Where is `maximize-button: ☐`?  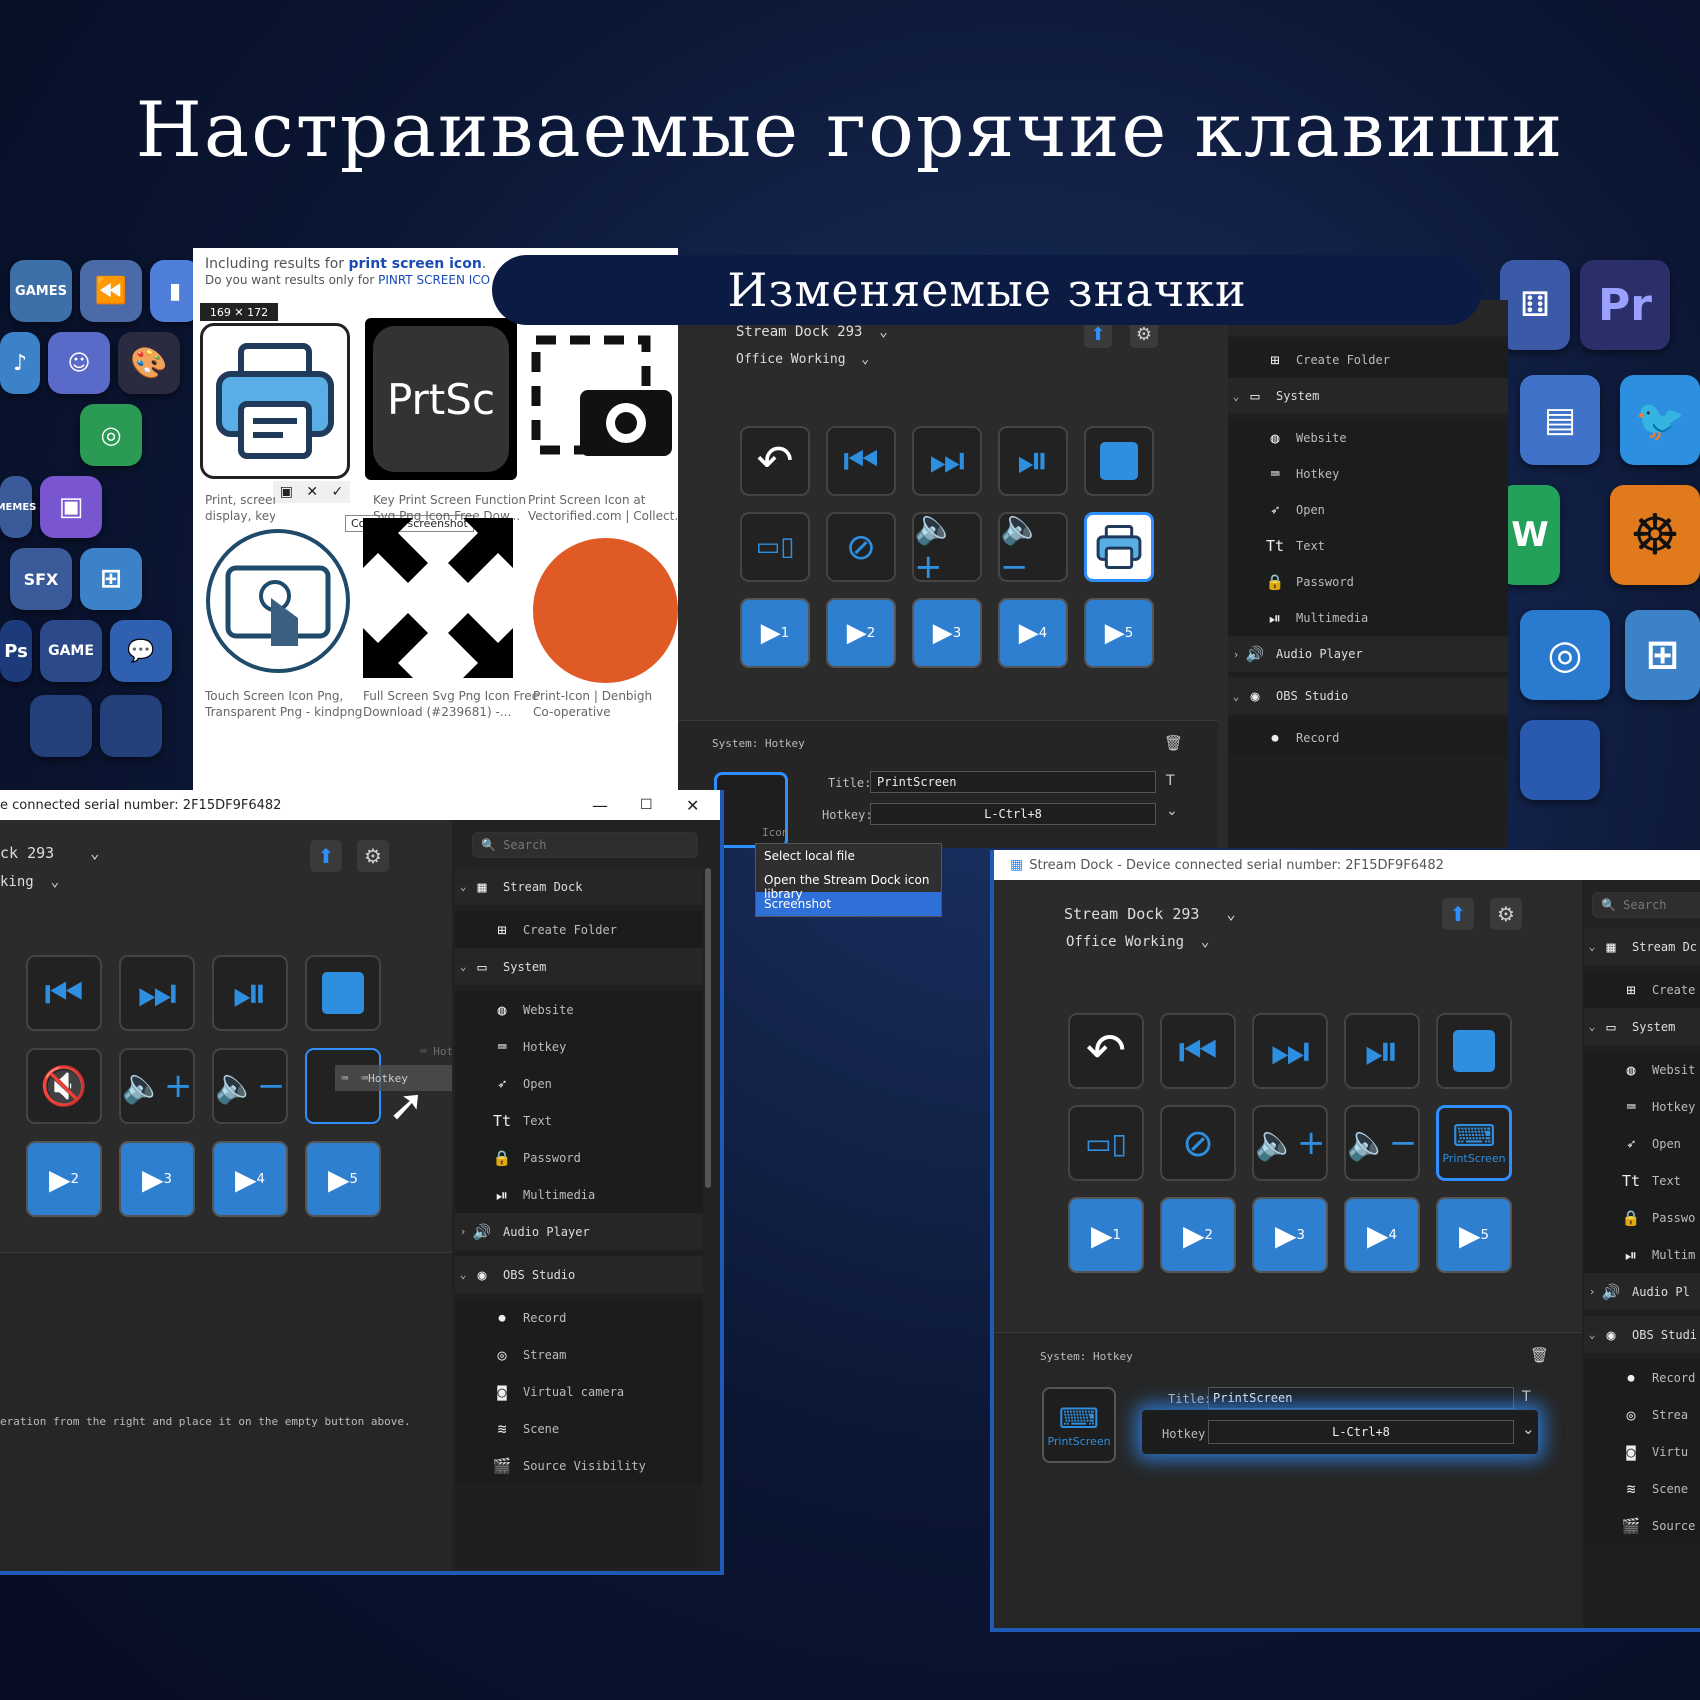
maximize-button: ☐ is located at coordinates (646, 805).